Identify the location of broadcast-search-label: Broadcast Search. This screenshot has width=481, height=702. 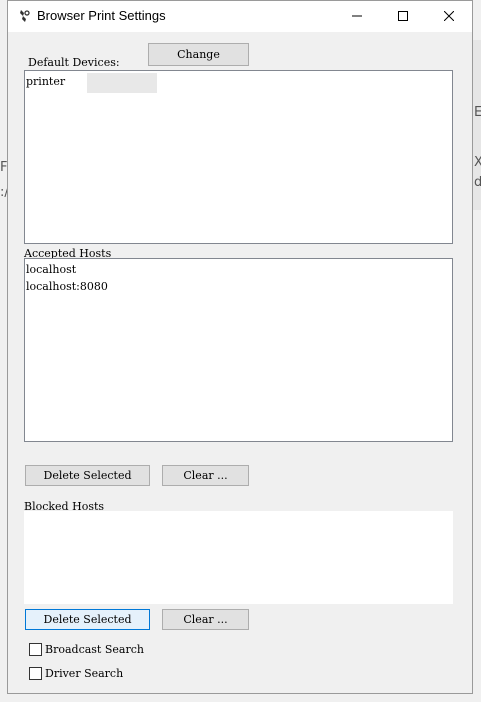
(94, 649).